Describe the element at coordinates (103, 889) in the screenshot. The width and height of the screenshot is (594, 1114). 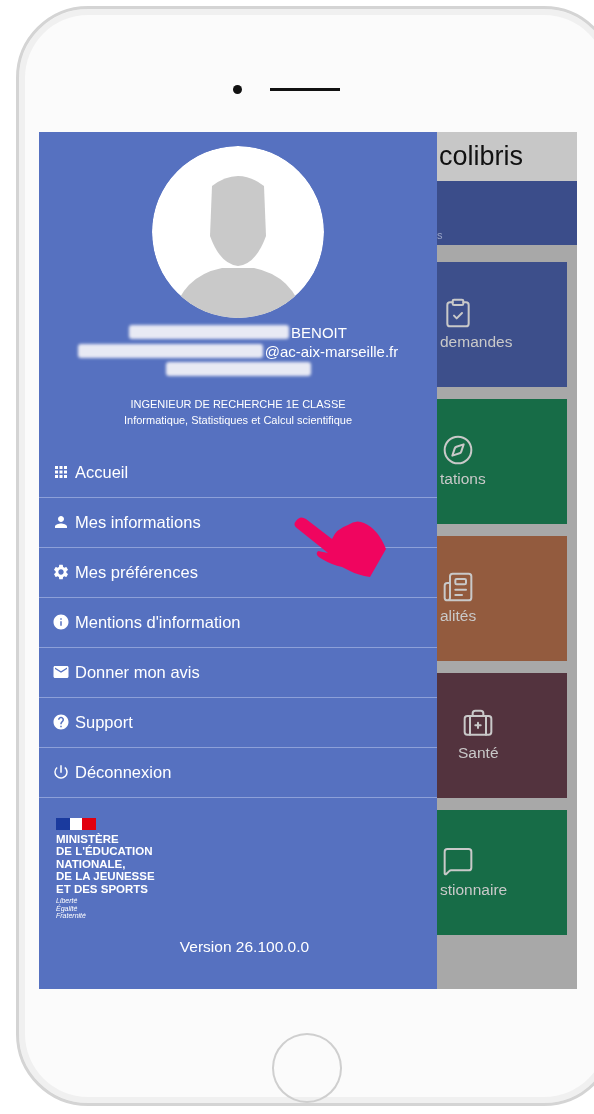
I see `ministry-name-line: ET DES SPORTS` at that location.